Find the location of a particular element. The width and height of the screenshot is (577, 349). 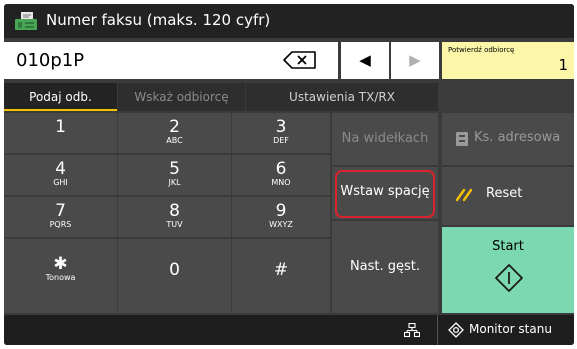

key-2: 2 ABC is located at coordinates (174, 133).